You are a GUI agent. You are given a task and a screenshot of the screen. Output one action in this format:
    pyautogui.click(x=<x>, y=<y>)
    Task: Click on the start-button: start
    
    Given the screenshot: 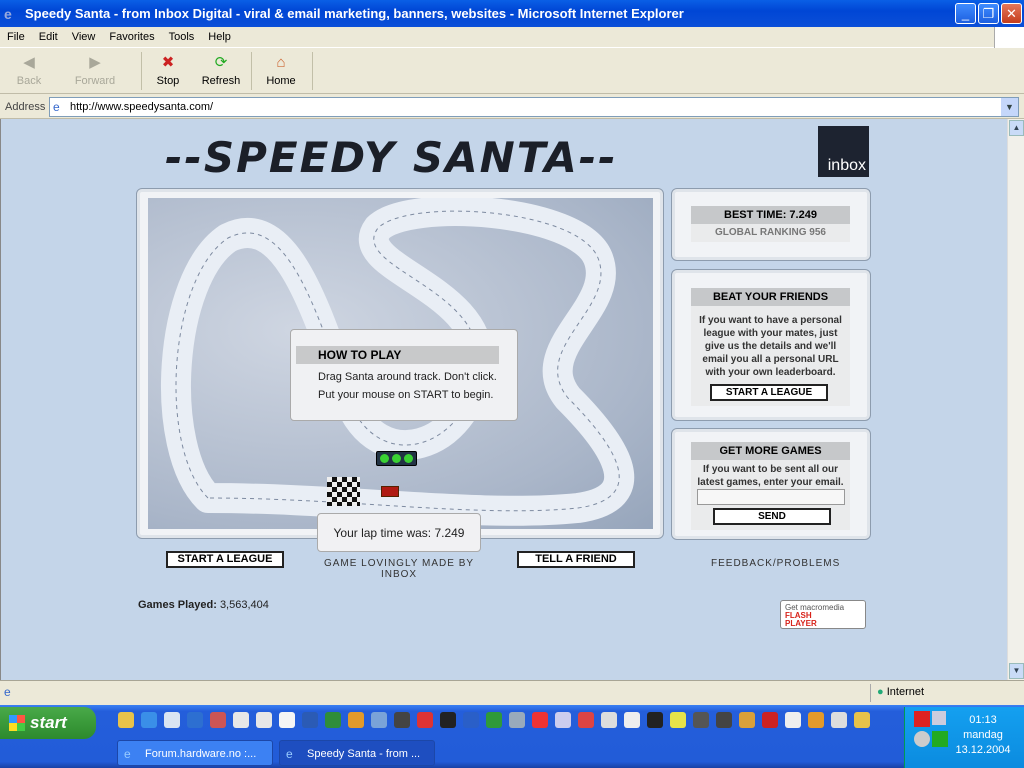 What is the action you would take?
    pyautogui.click(x=48, y=723)
    